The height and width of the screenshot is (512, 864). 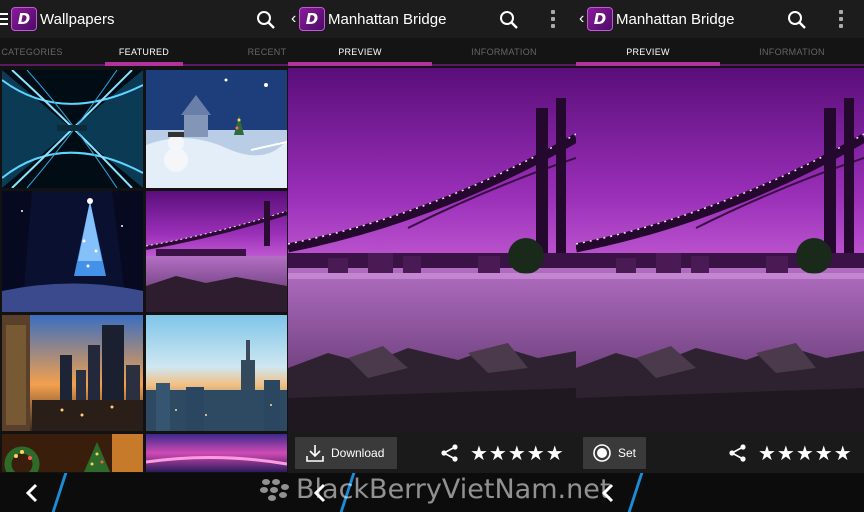 I want to click on tab-featured: FEATURED, so click(x=144, y=52).